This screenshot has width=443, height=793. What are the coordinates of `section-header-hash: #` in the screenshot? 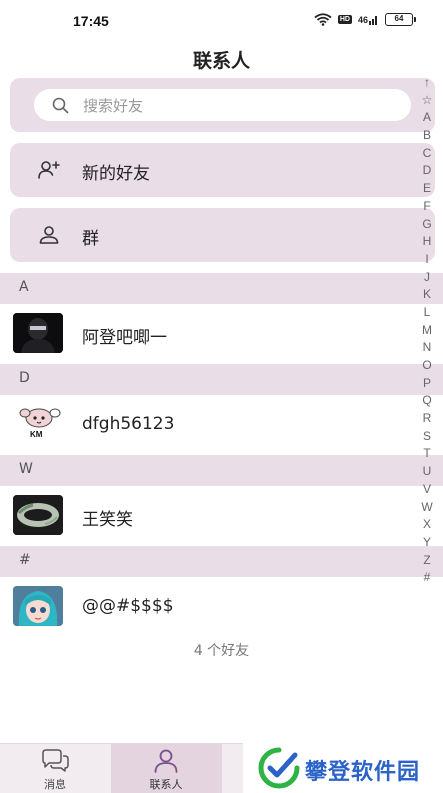 It's located at (221, 561).